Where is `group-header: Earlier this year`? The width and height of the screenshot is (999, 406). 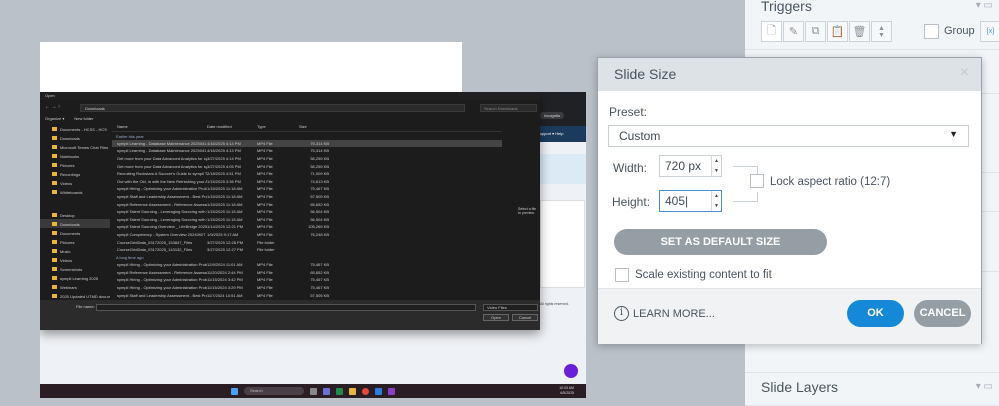 group-header: Earlier this year is located at coordinates (307, 136).